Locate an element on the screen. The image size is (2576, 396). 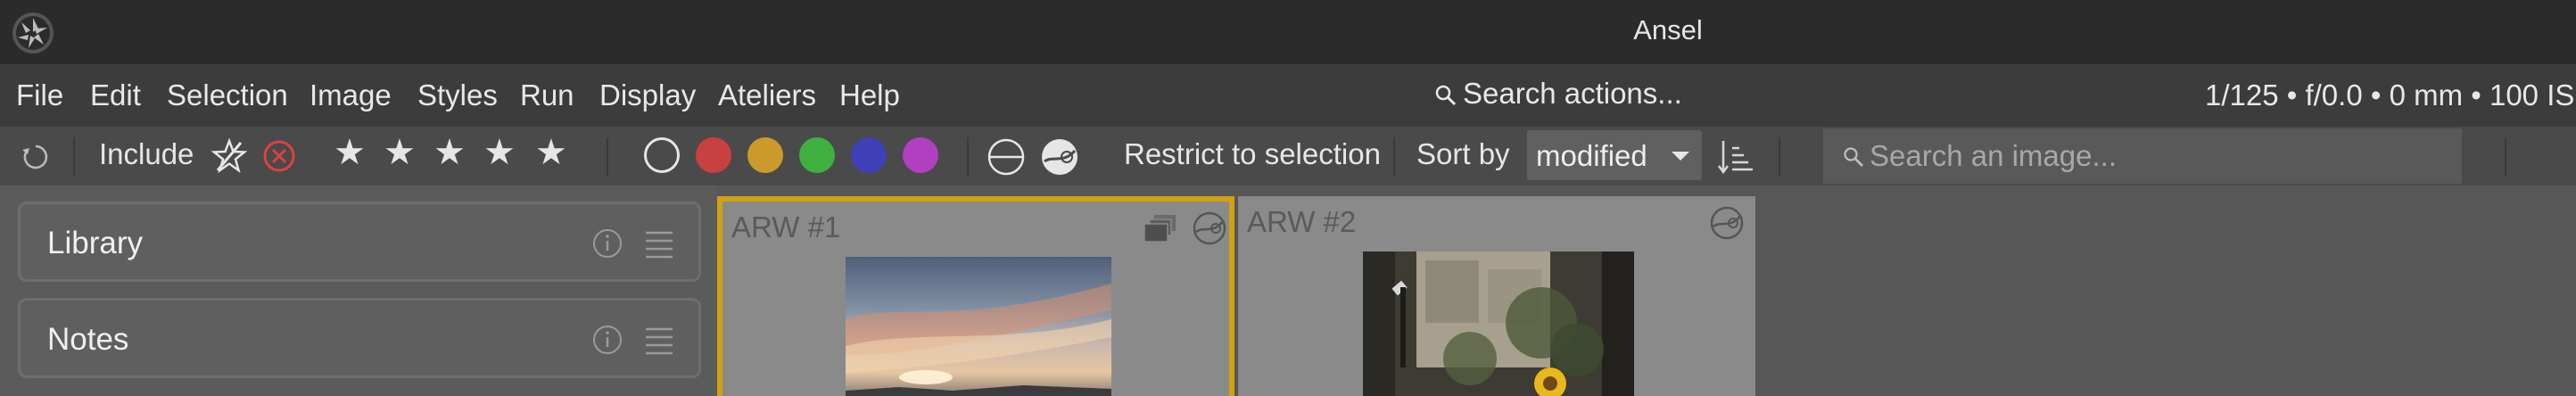
exif-info: 1/125 • f/0.0 • 0 mm • 100 ISO is located at coordinates (2391, 94).